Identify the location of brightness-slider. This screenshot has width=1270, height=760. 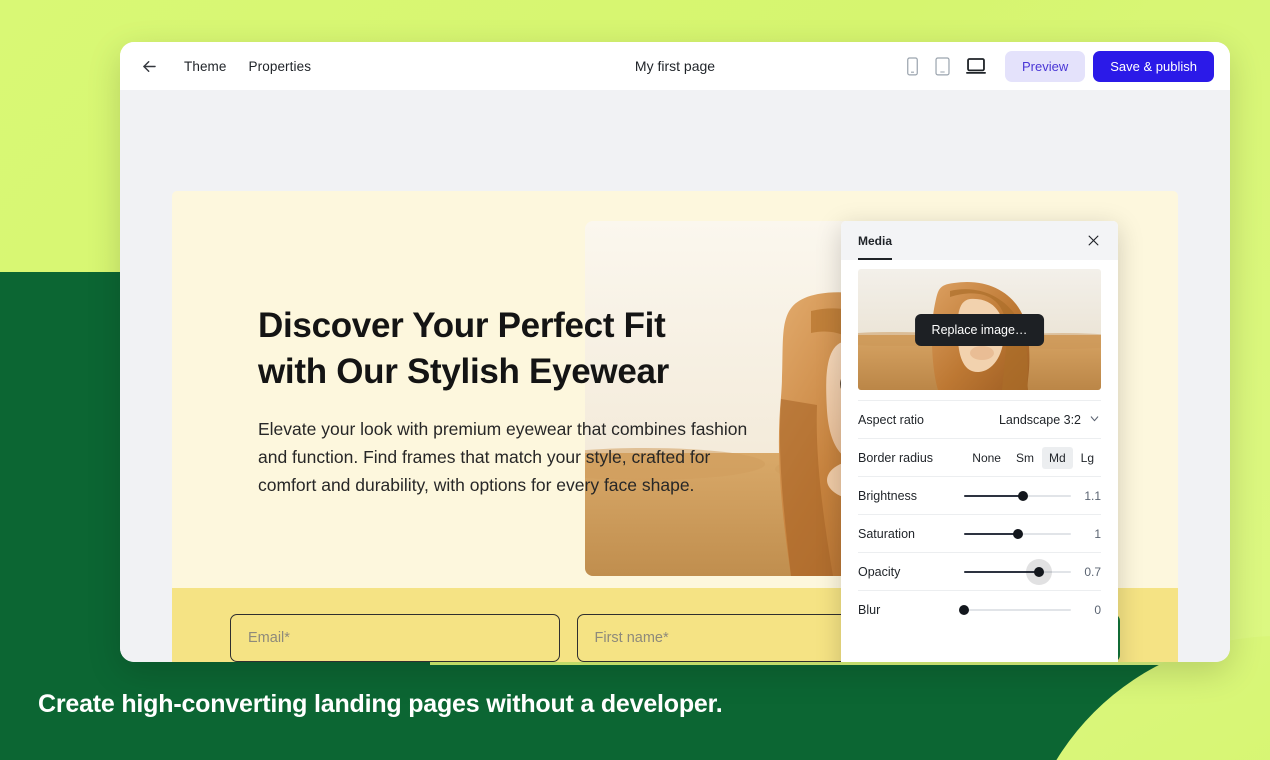
(1017, 496).